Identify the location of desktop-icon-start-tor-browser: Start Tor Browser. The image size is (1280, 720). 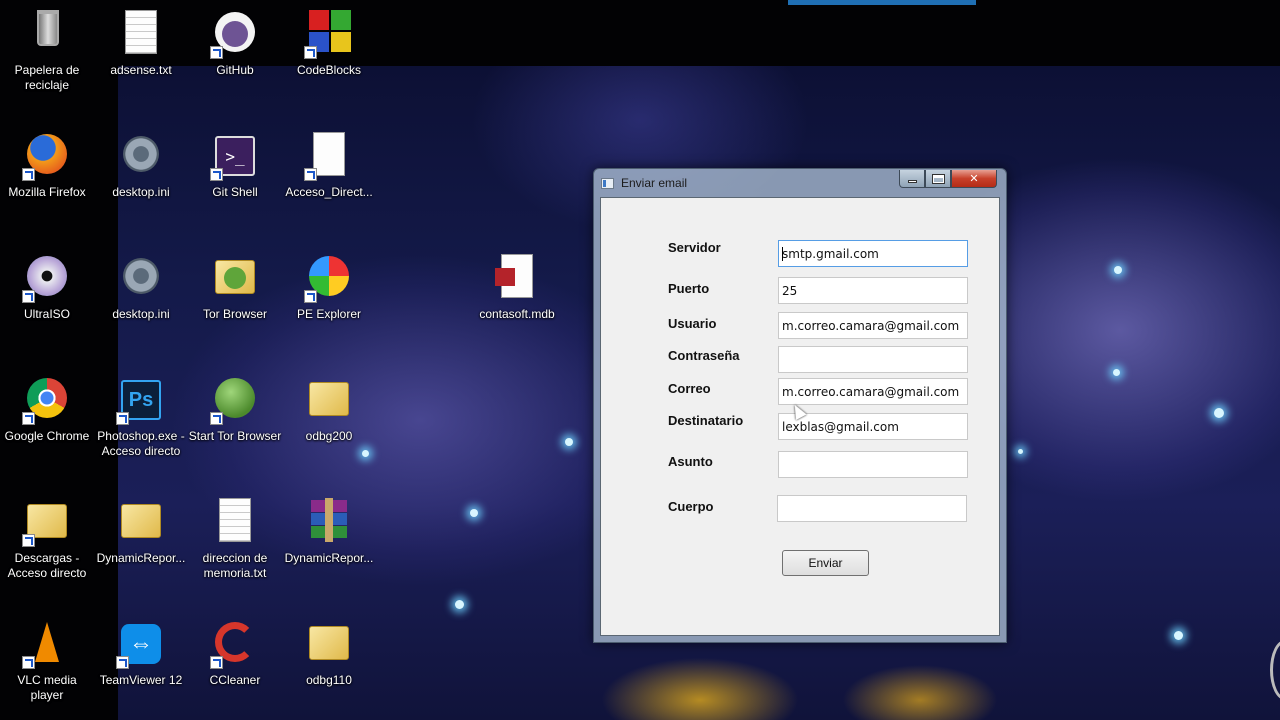
(235, 410).